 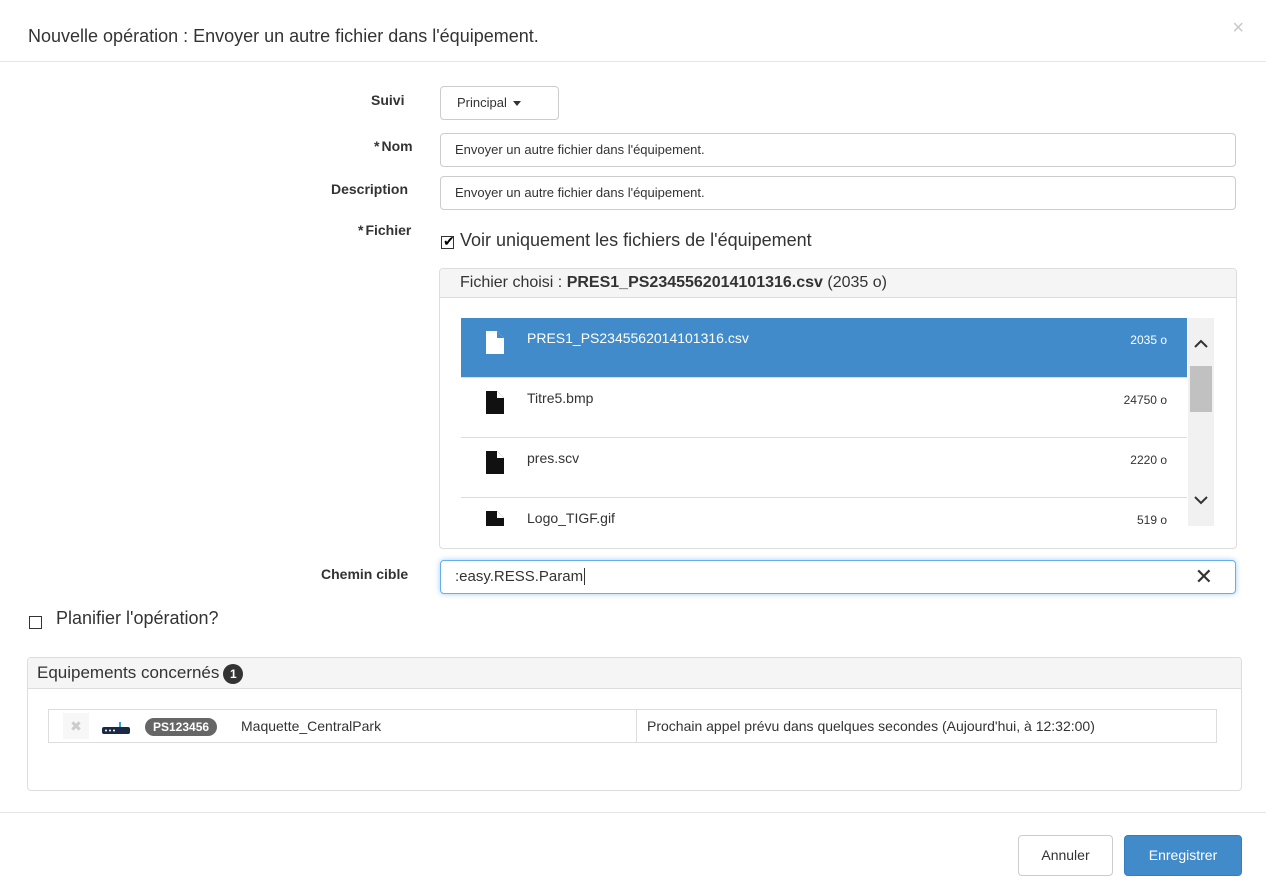 What do you see at coordinates (1183, 855) in the screenshot?
I see `save-button: Enregistrer` at bounding box center [1183, 855].